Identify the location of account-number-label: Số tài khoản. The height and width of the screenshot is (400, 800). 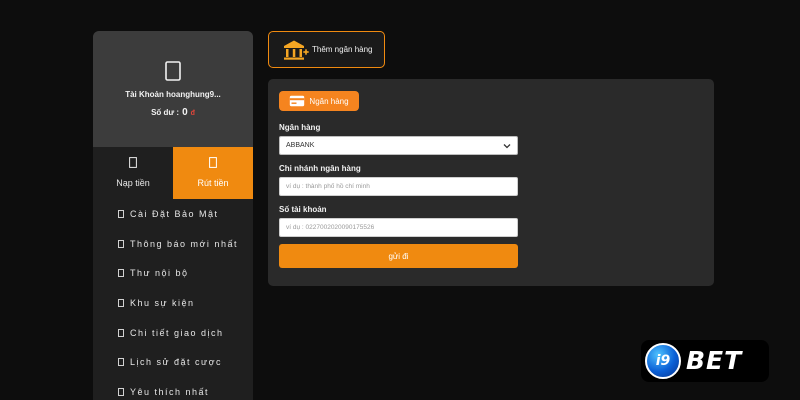
(303, 209).